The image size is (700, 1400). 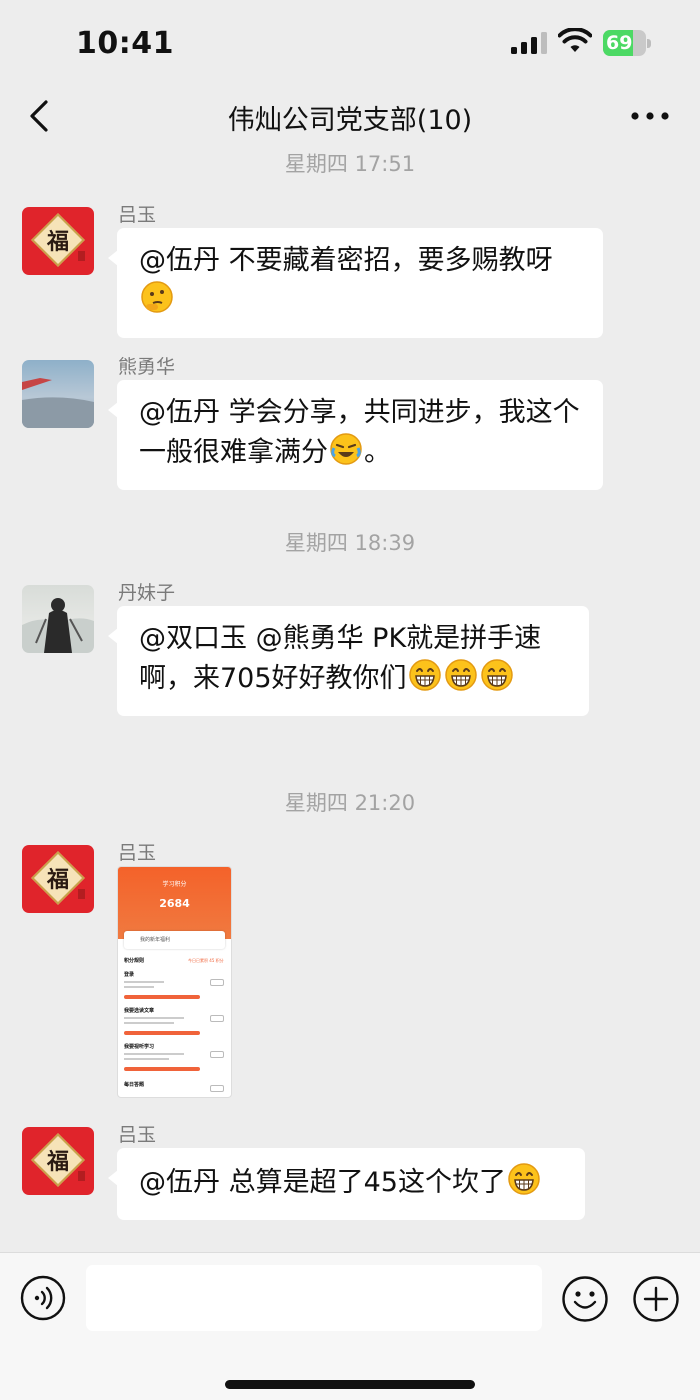 I want to click on chat-title: 伟灿公司党支部(10), so click(x=350, y=120).